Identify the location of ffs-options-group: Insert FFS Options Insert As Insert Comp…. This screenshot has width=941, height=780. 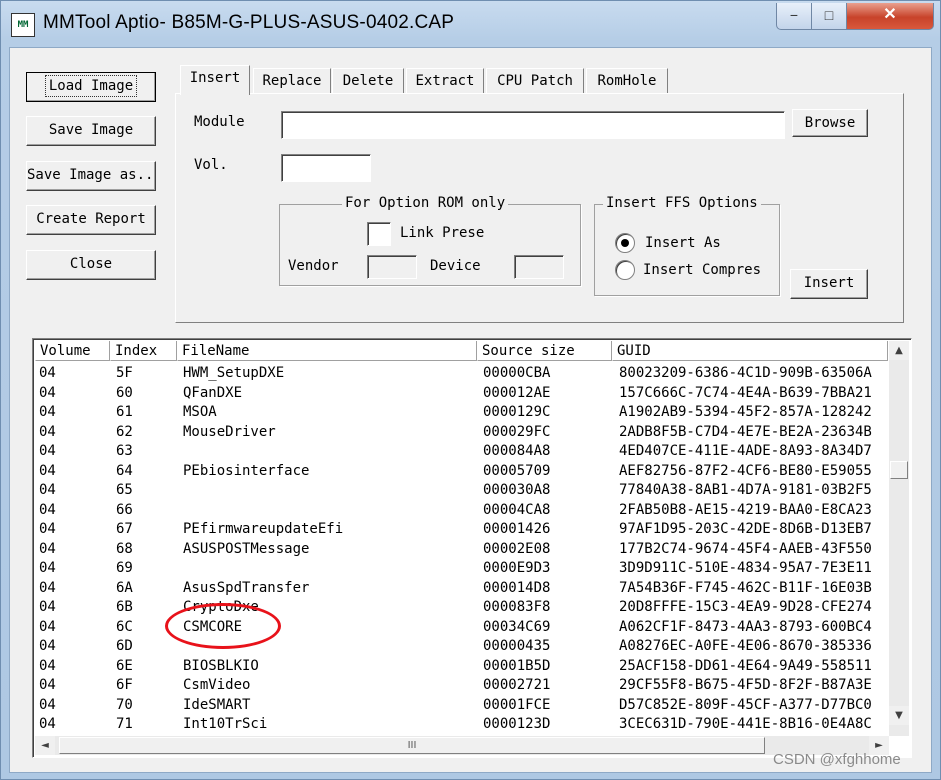
(687, 245).